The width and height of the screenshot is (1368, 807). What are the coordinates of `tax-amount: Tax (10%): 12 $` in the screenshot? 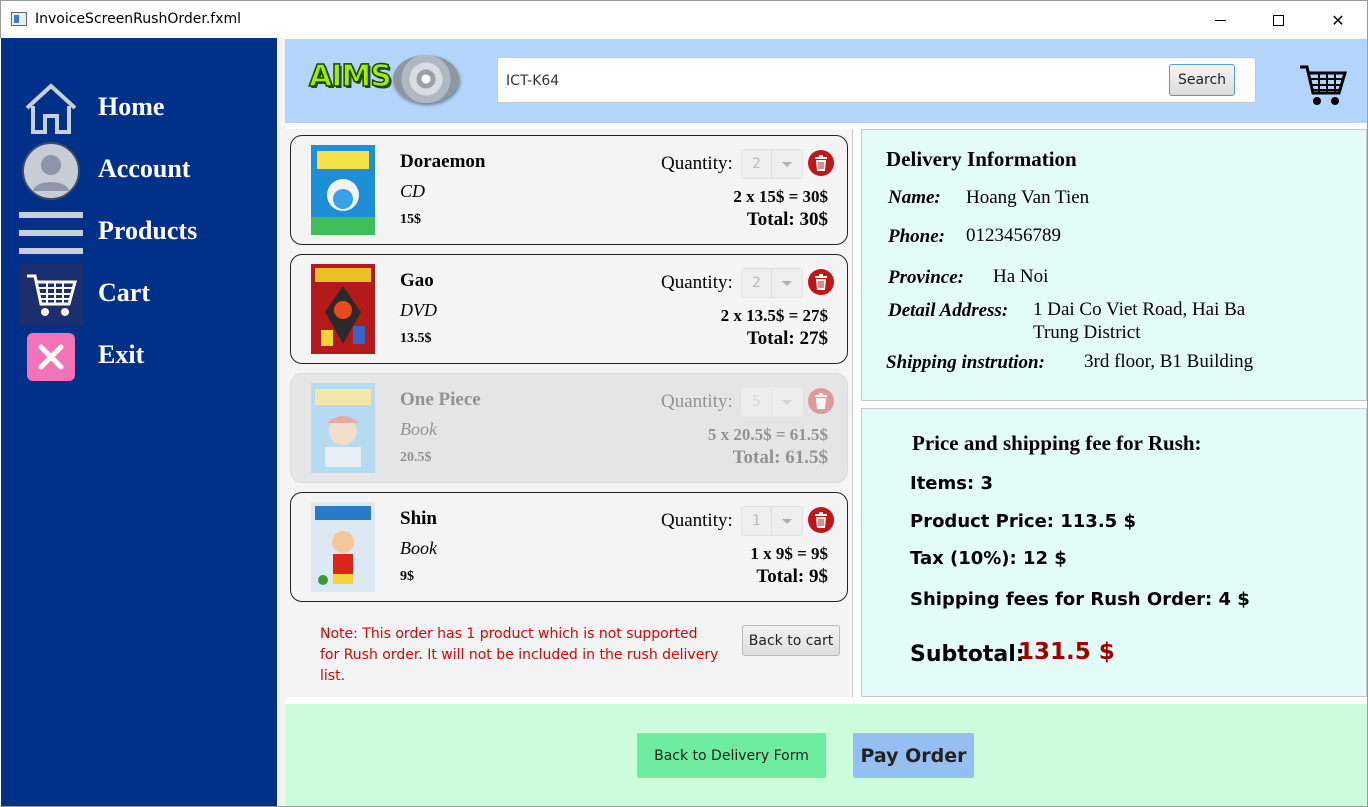 It's located at (988, 558).